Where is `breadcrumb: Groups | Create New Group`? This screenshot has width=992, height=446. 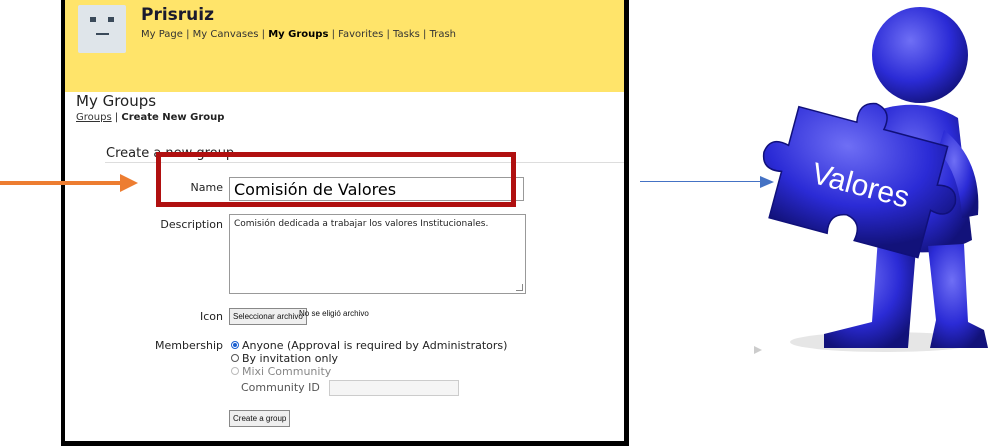 breadcrumb: Groups | Create New Group is located at coordinates (150, 117).